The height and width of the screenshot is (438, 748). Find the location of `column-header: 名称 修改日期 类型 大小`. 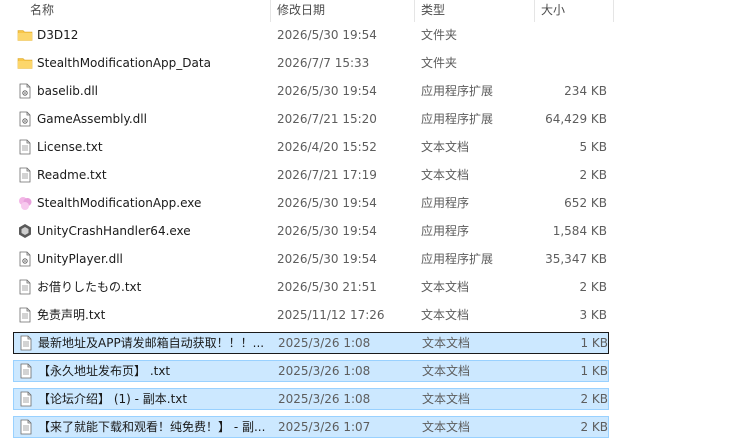

column-header: 名称 修改日期 类型 大小 is located at coordinates (374, 11).